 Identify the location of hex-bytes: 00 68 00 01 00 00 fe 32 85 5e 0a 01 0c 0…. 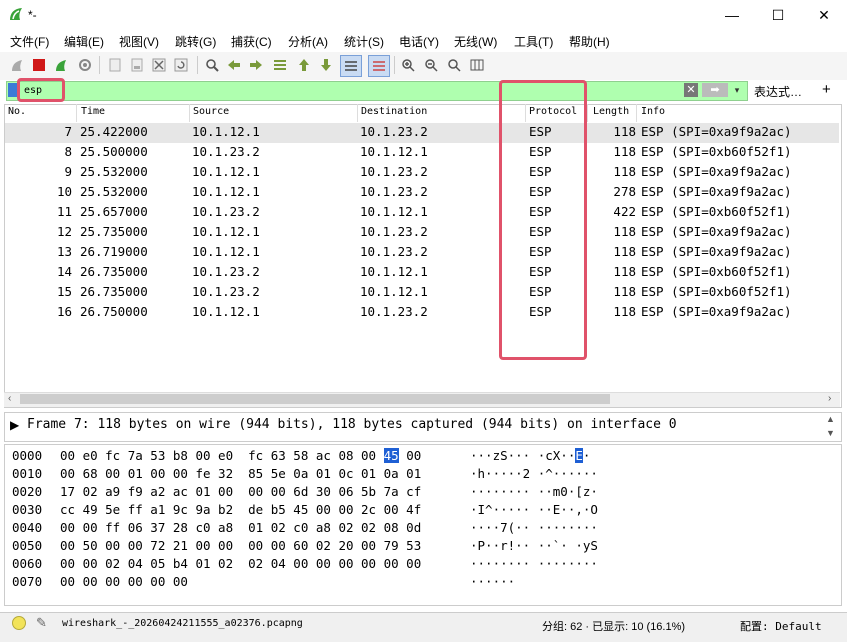
(240, 473).